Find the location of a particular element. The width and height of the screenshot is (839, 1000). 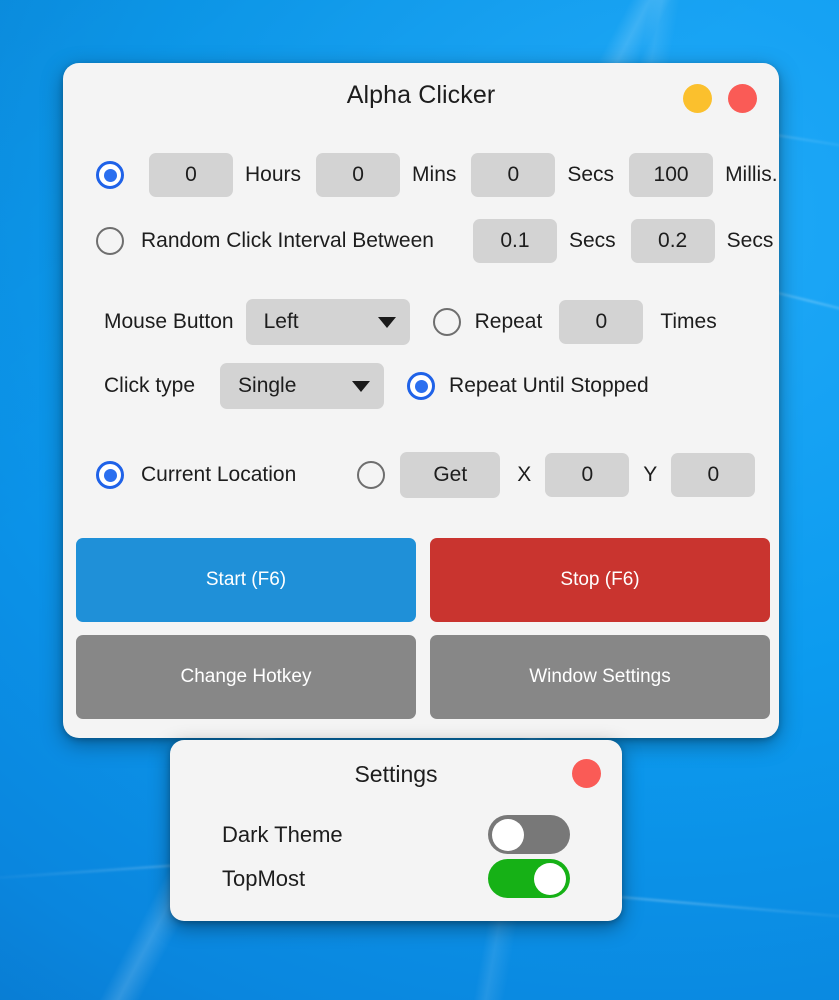

y-coordinate-label: Y is located at coordinates (650, 474).